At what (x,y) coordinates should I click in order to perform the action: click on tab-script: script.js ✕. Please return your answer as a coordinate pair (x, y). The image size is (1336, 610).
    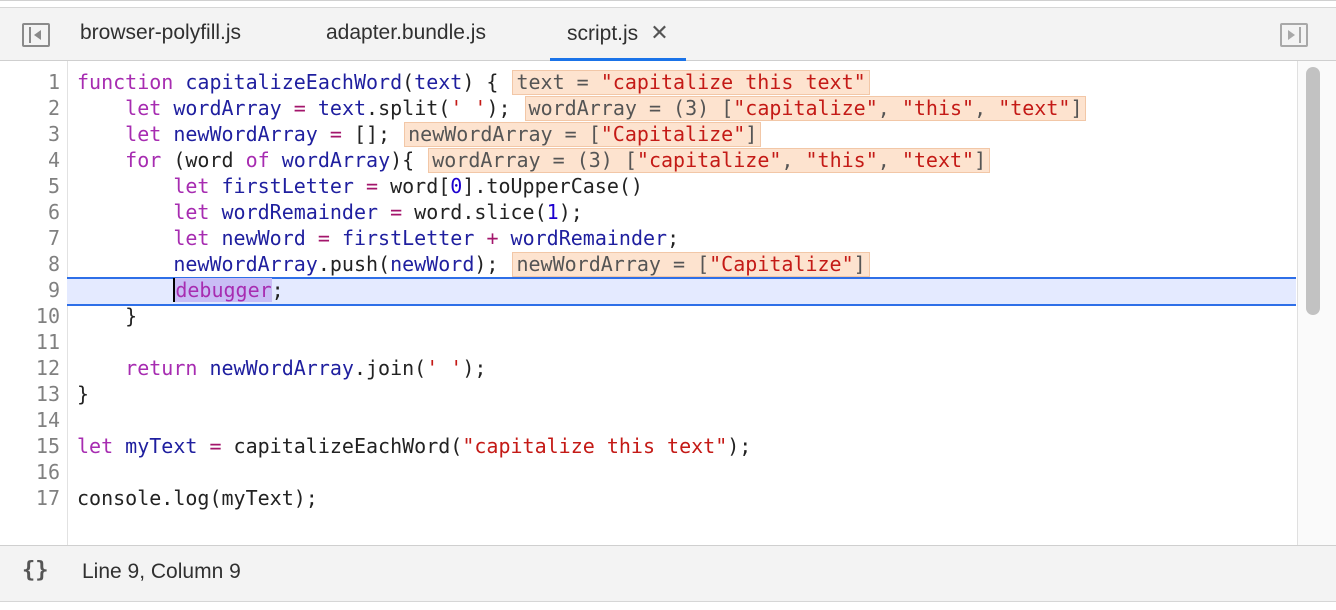
    Looking at the image, I should click on (618, 34).